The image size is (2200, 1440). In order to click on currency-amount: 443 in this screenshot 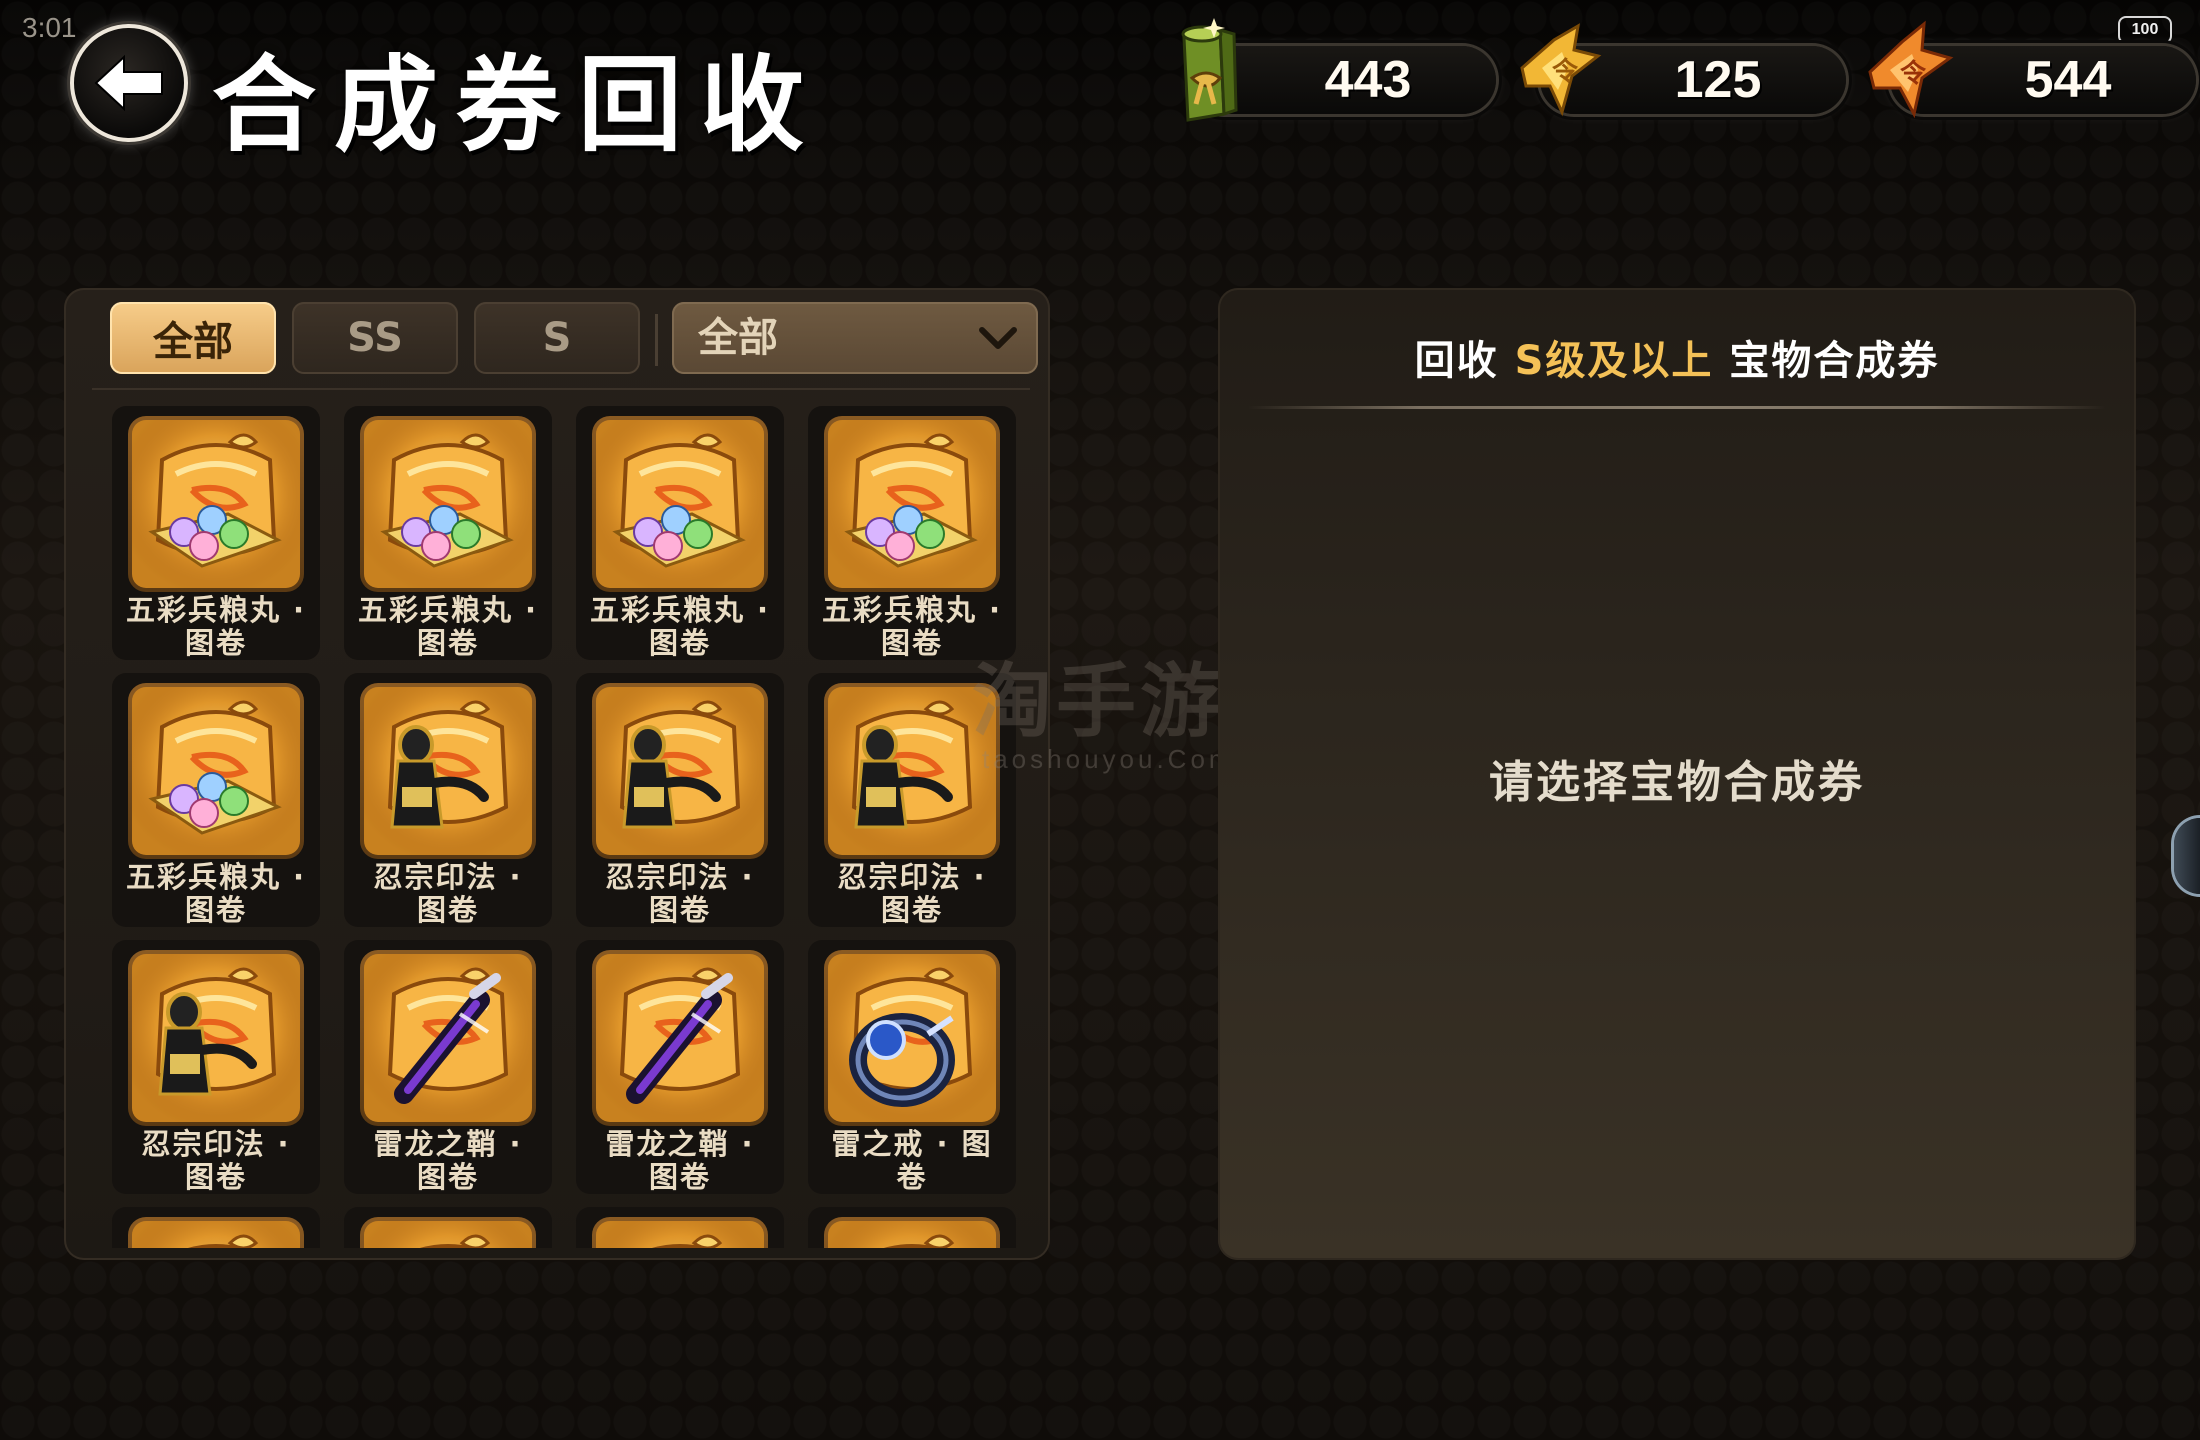, I will do `click(1368, 80)`.